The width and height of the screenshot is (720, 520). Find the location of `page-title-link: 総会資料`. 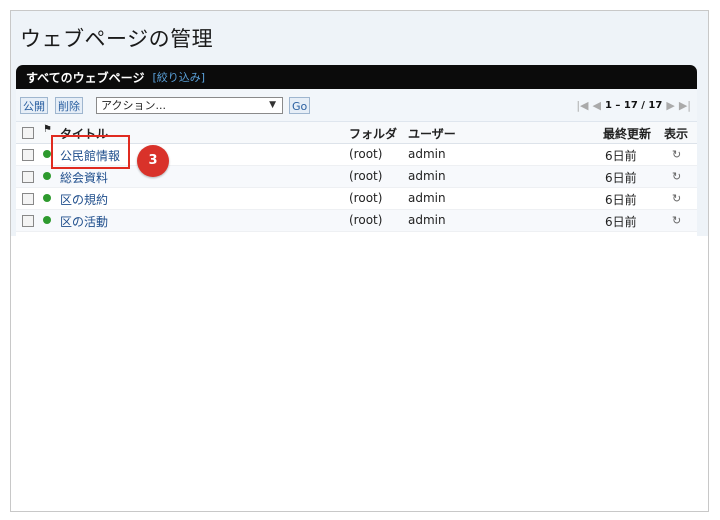

page-title-link: 総会資料 is located at coordinates (84, 177).